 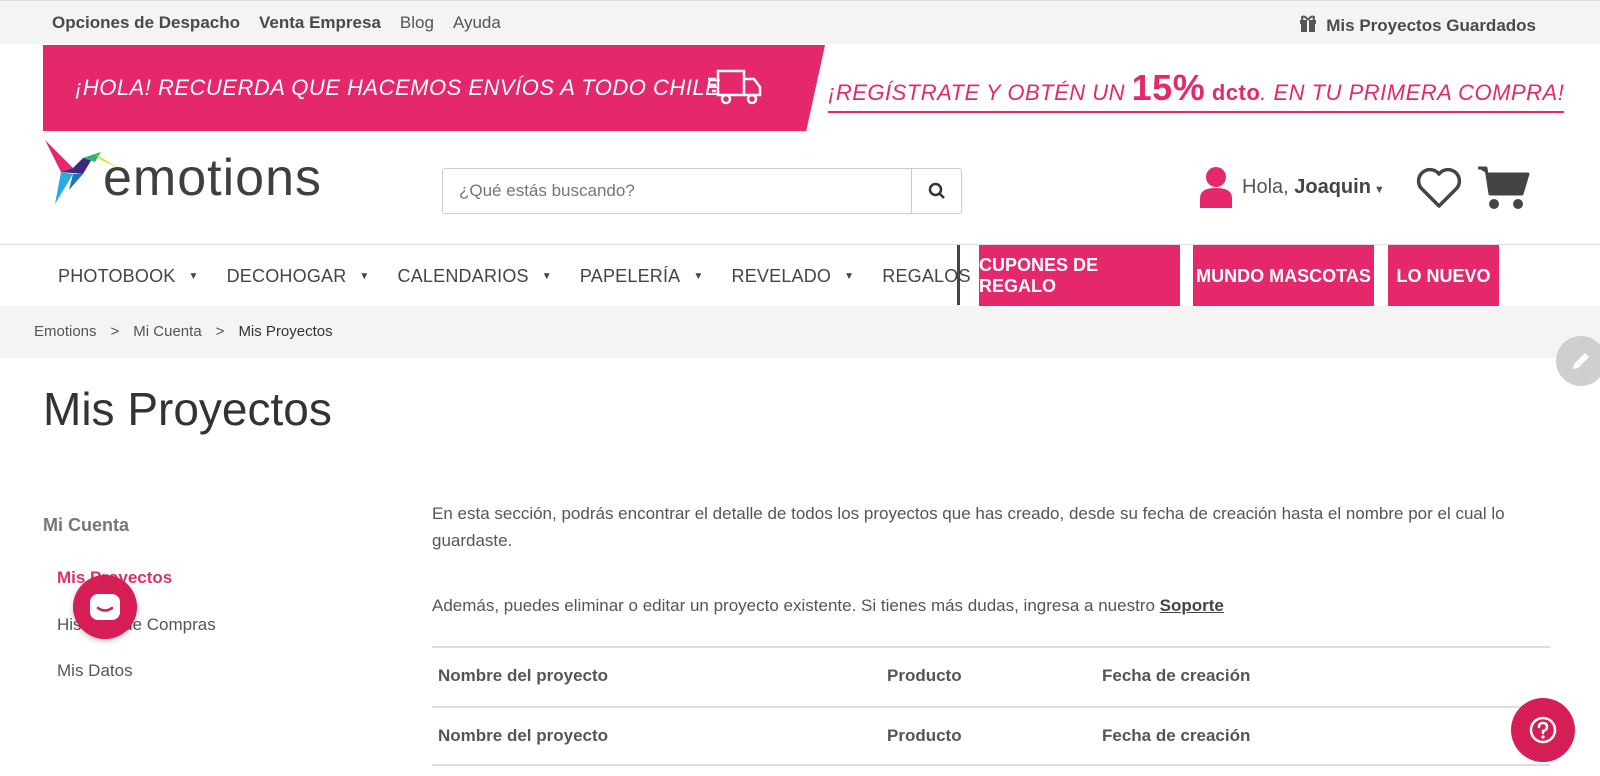 What do you see at coordinates (958, 275) in the screenshot?
I see `nav-divider` at bounding box center [958, 275].